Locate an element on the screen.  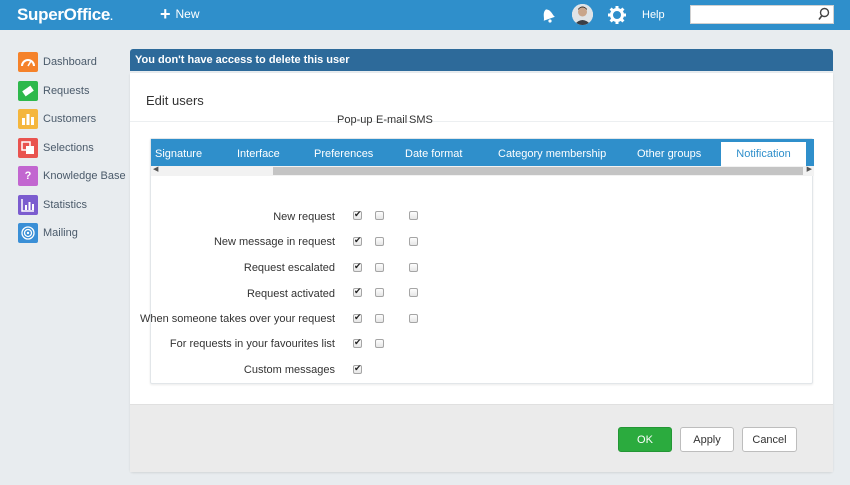
notification-row-label: Request activated is located at coordinates (290, 294).